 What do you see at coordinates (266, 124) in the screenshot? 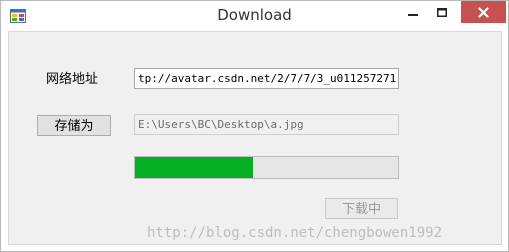
I see `save-path-input: E:\Users\BC\Desktop\a.jpg` at bounding box center [266, 124].